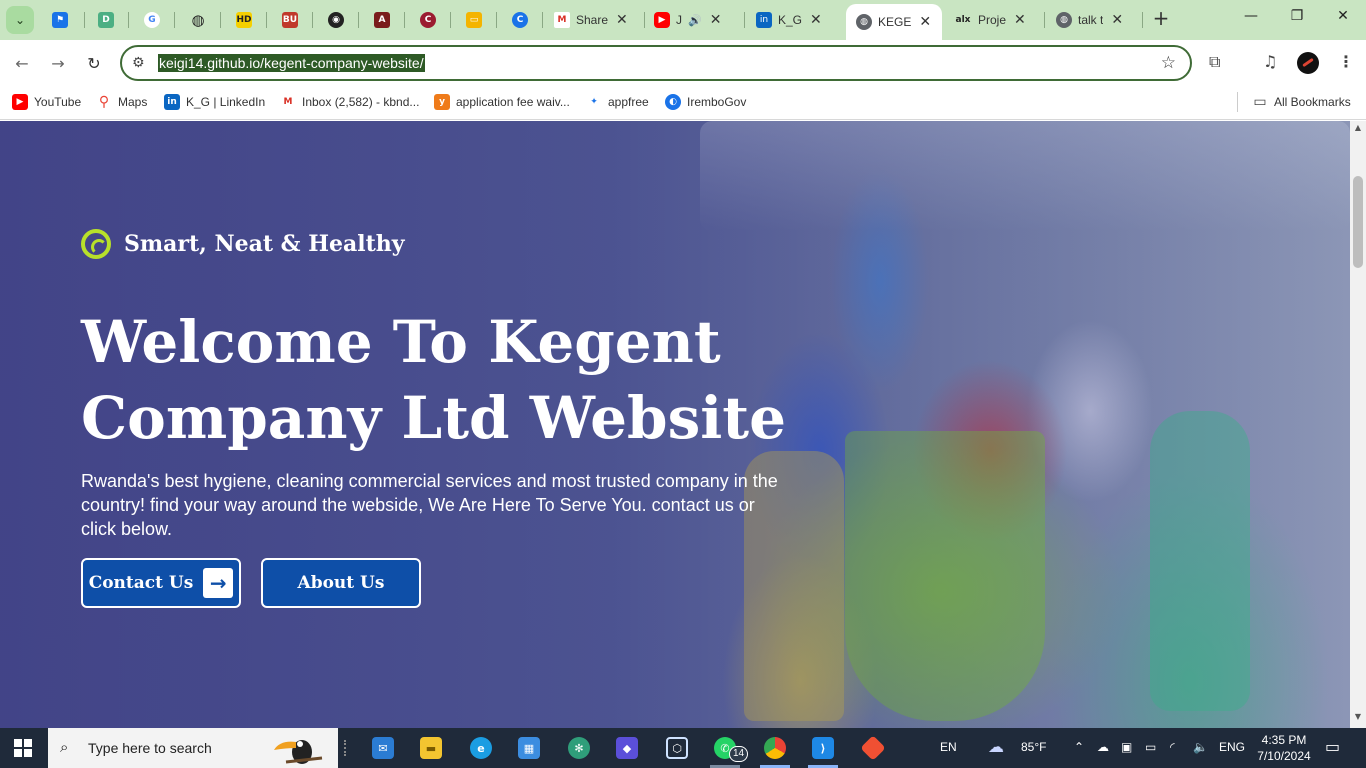 The height and width of the screenshot is (768, 1366). What do you see at coordinates (677, 748) in the screenshot?
I see `taskbar-3d-app: ⬡` at bounding box center [677, 748].